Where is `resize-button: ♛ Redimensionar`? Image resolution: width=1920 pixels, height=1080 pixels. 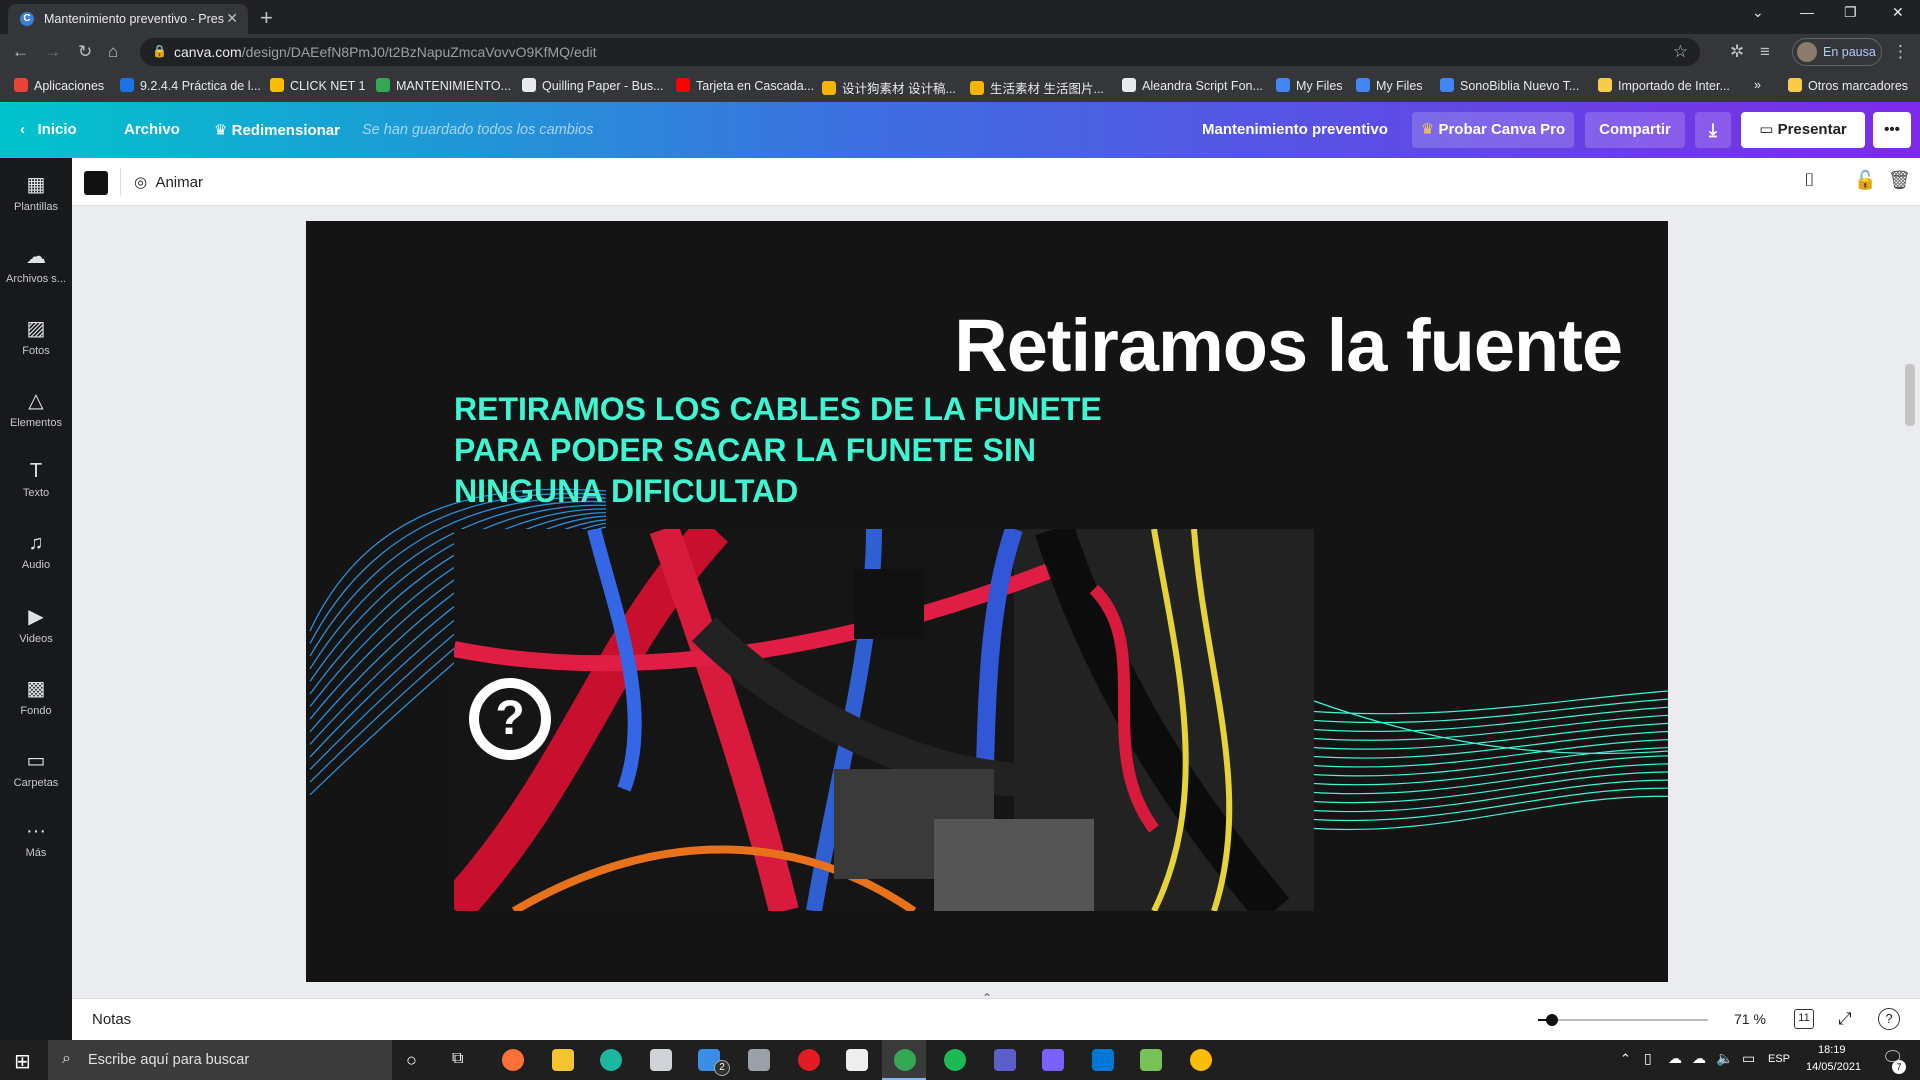 resize-button: ♛ Redimensionar is located at coordinates (277, 130).